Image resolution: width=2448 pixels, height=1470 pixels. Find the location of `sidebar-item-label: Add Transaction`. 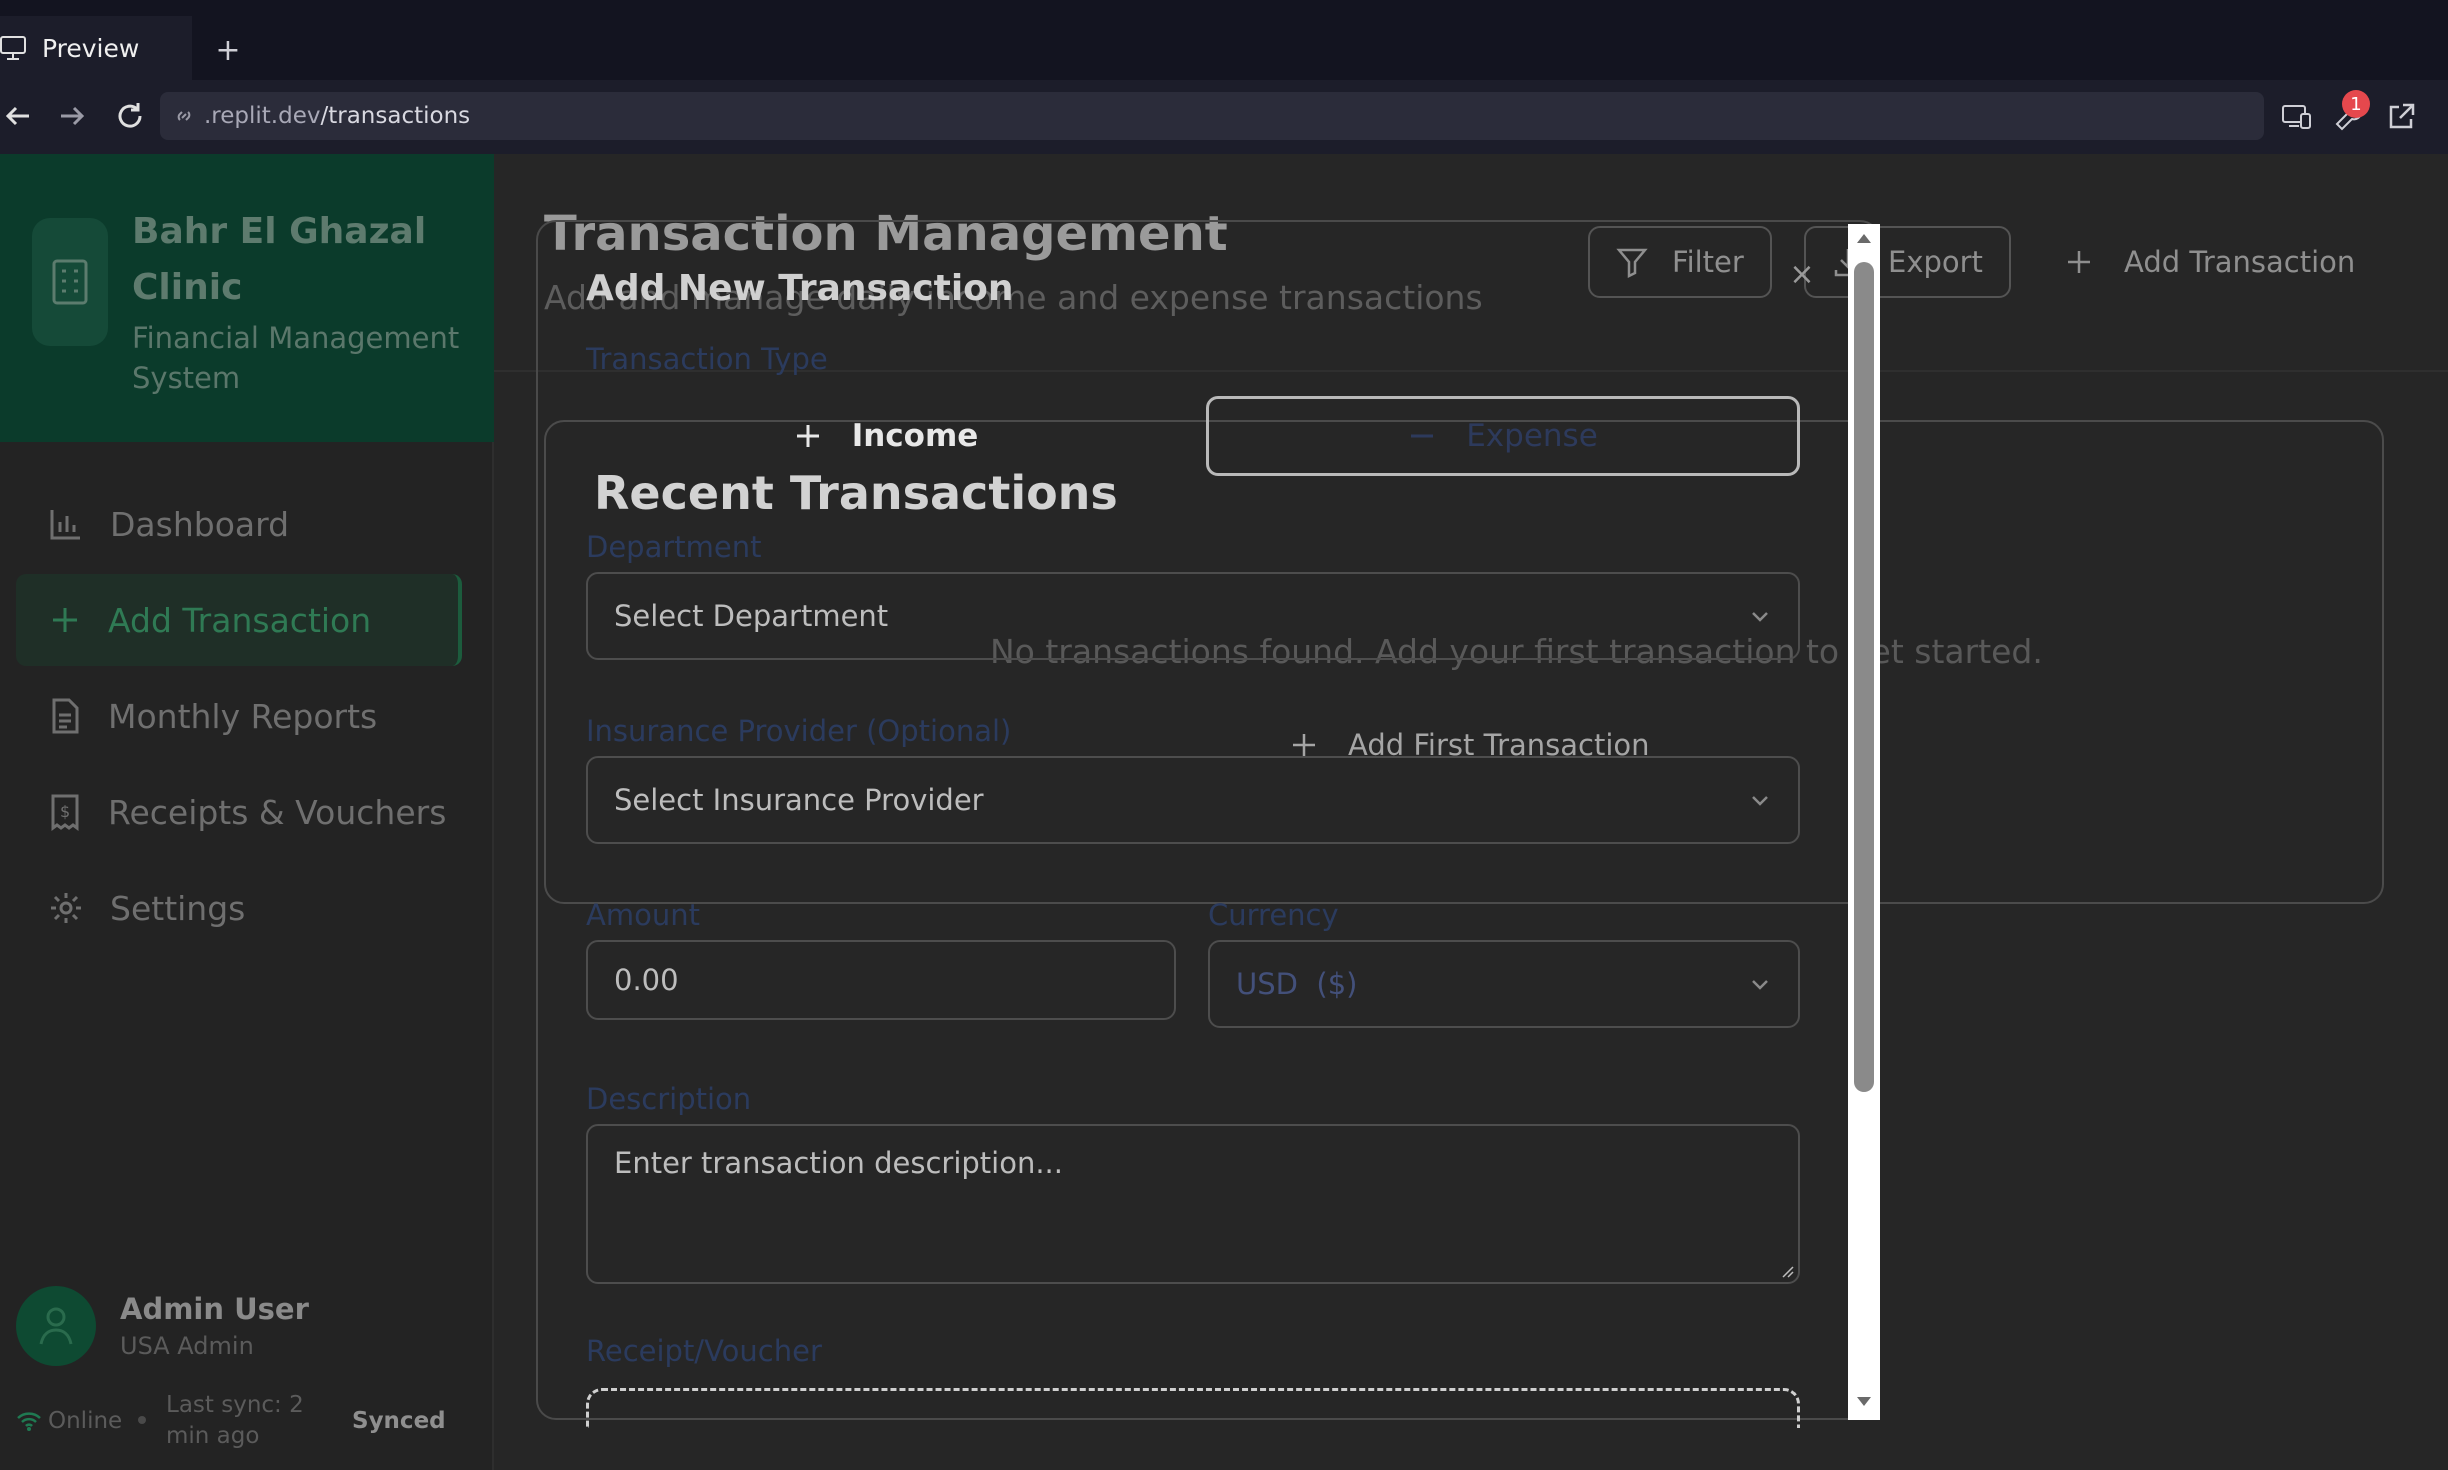

sidebar-item-label: Add Transaction is located at coordinates (240, 620).